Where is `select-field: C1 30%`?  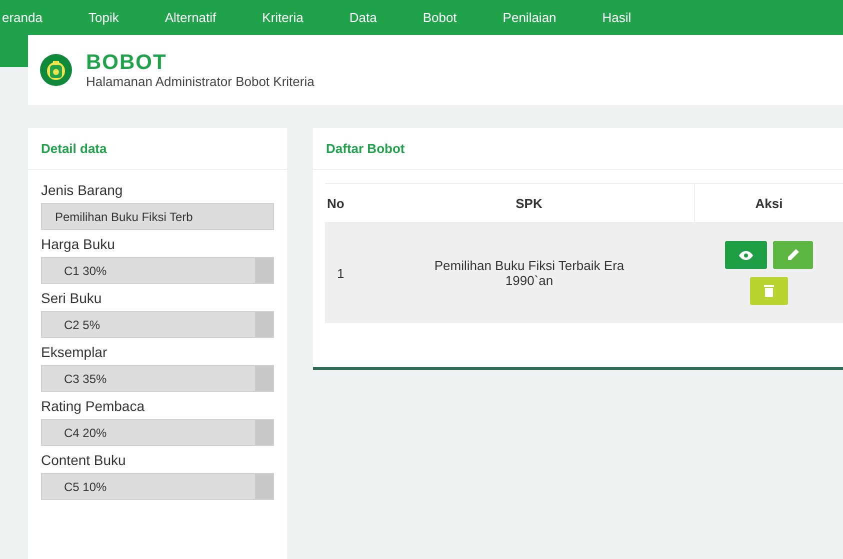
select-field: C1 30% is located at coordinates (157, 270).